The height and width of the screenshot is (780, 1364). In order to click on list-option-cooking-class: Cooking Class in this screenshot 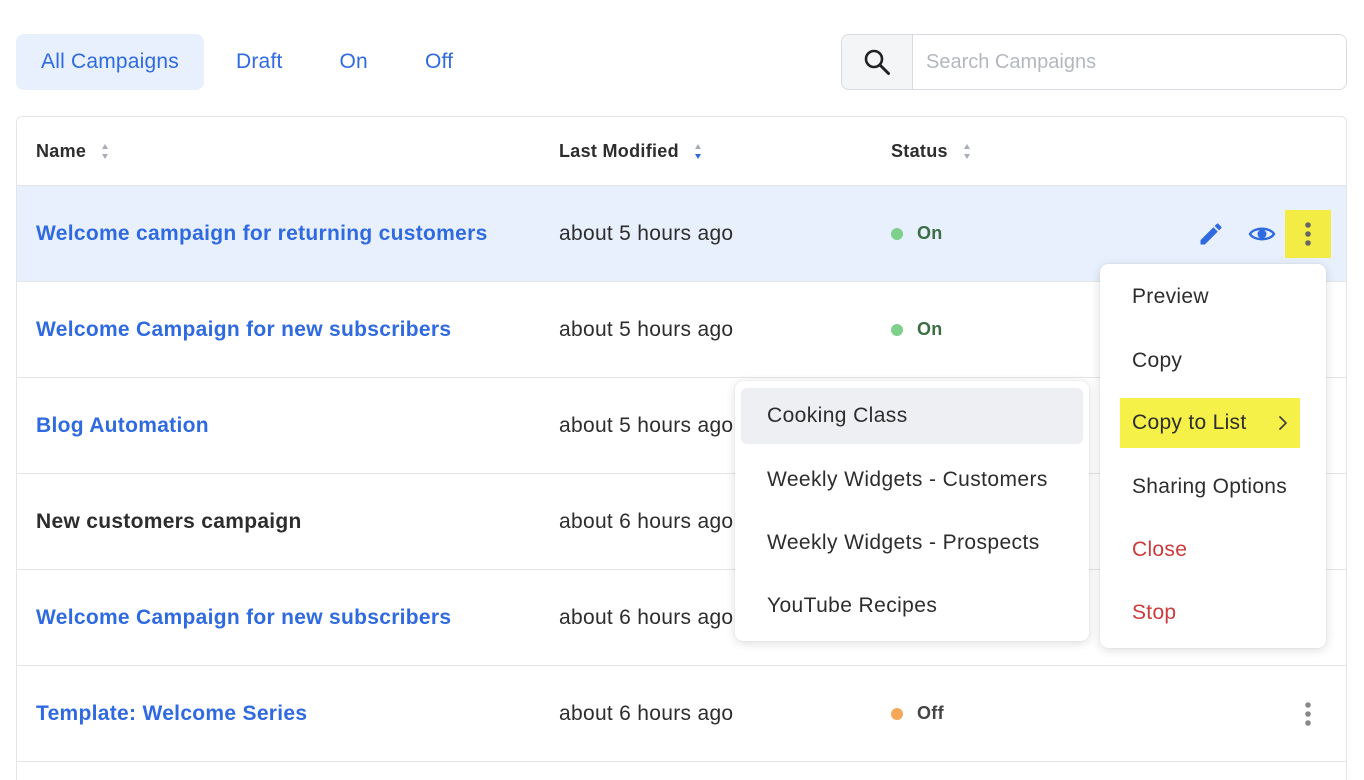, I will do `click(912, 416)`.